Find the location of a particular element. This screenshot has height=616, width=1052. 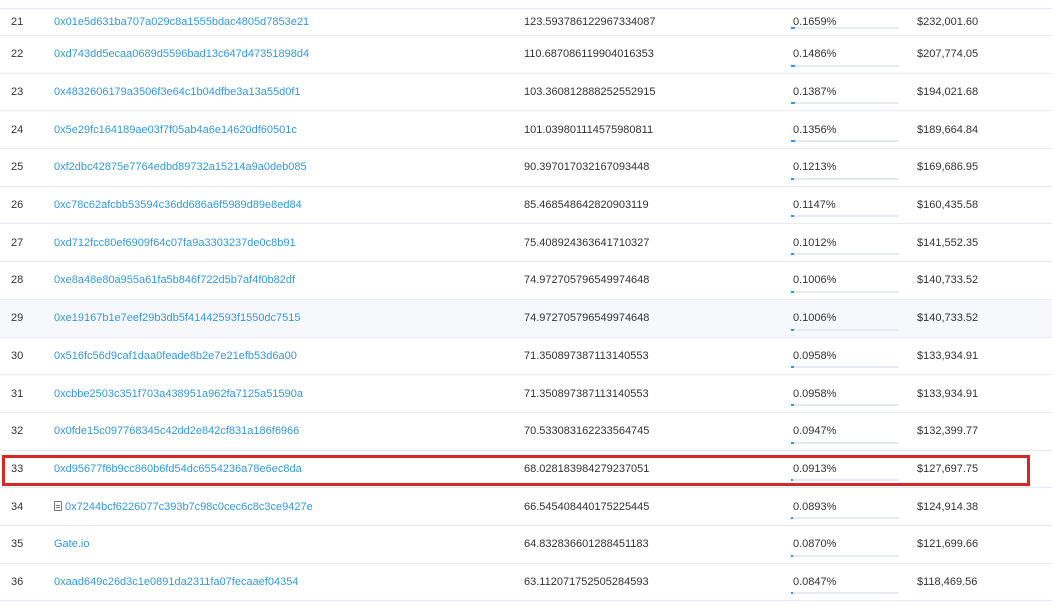

rank-cell: 28 is located at coordinates (17, 280).